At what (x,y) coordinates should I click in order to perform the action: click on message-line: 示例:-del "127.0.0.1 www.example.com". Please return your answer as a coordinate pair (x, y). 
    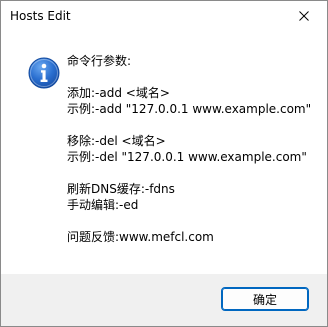
    Looking at the image, I should click on (187, 157).